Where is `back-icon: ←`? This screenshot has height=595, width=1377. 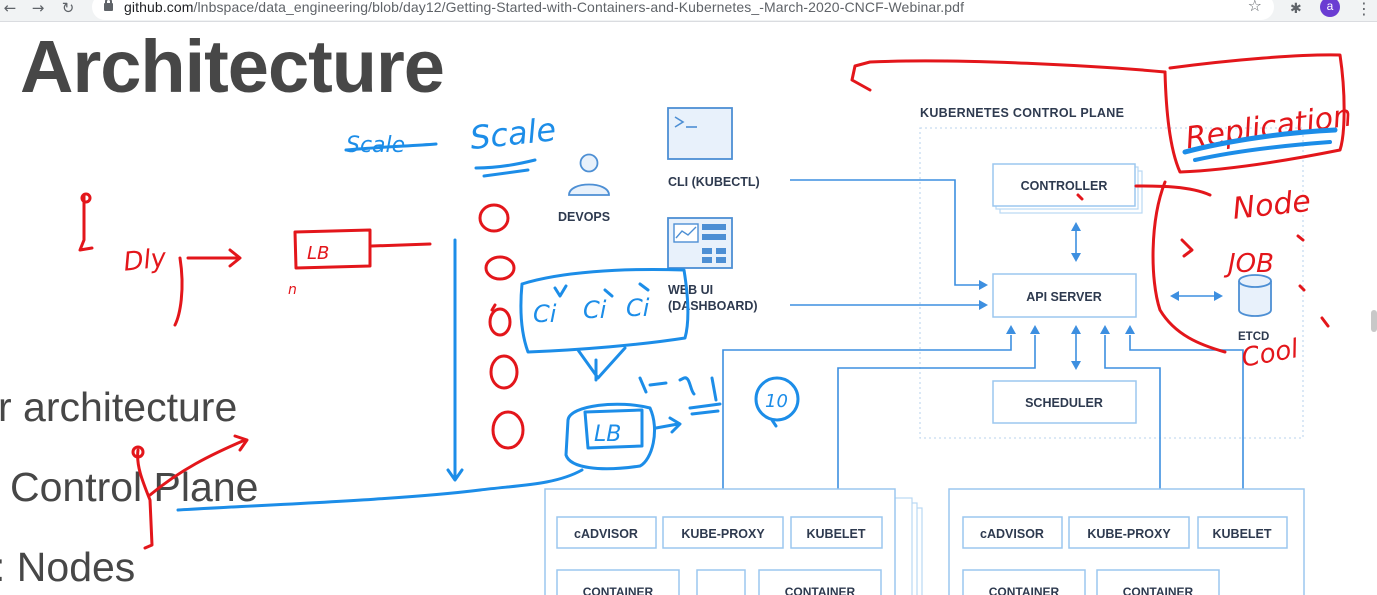
back-icon: ← is located at coordinates (10, 9).